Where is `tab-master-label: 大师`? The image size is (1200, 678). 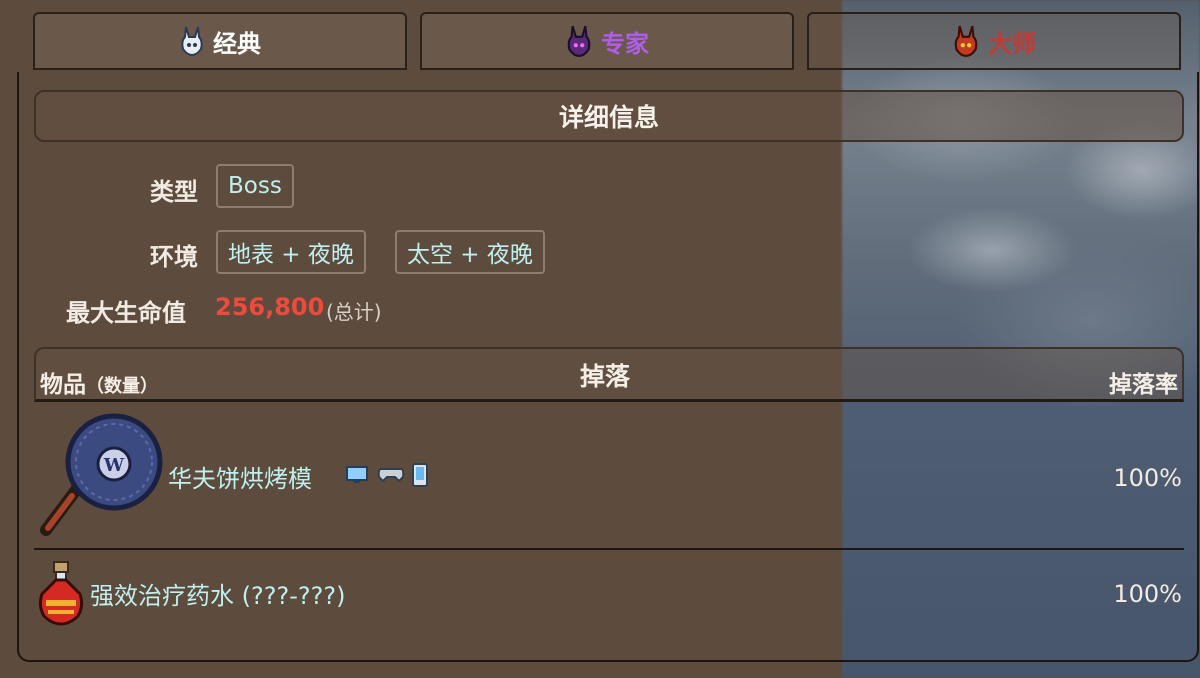 tab-master-label: 大师 is located at coordinates (1012, 43).